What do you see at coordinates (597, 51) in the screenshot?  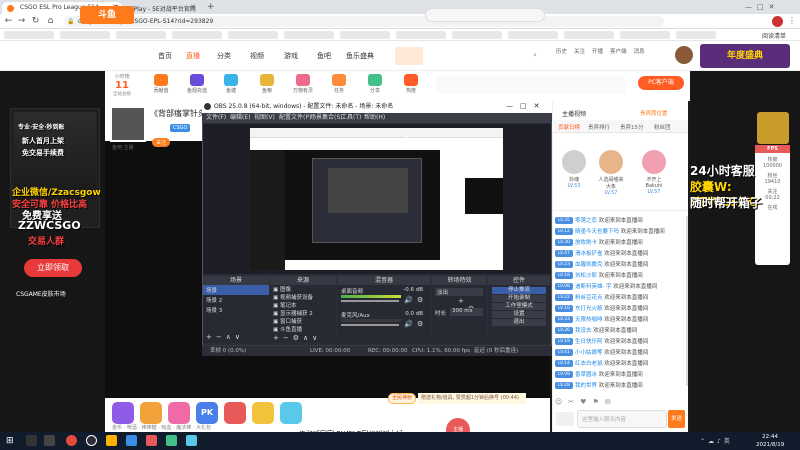 I see `broadcast-link: 开播` at bounding box center [597, 51].